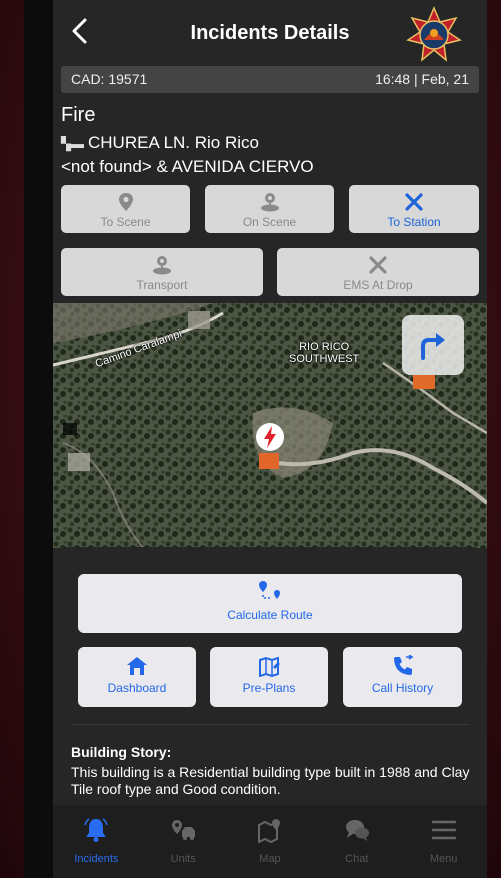 The height and width of the screenshot is (878, 501). Describe the element at coordinates (402, 677) in the screenshot. I see `call-history-button: Call History` at that location.